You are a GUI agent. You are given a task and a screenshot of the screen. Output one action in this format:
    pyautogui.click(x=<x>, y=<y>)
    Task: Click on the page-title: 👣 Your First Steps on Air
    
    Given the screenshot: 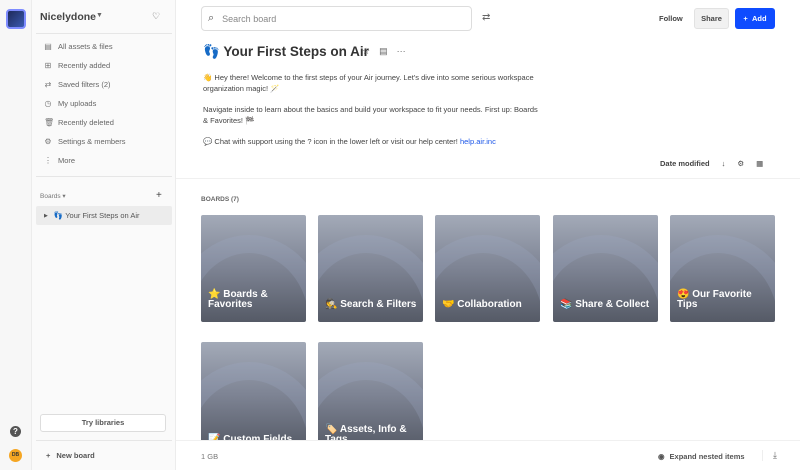 What is the action you would take?
    pyautogui.click(x=286, y=52)
    